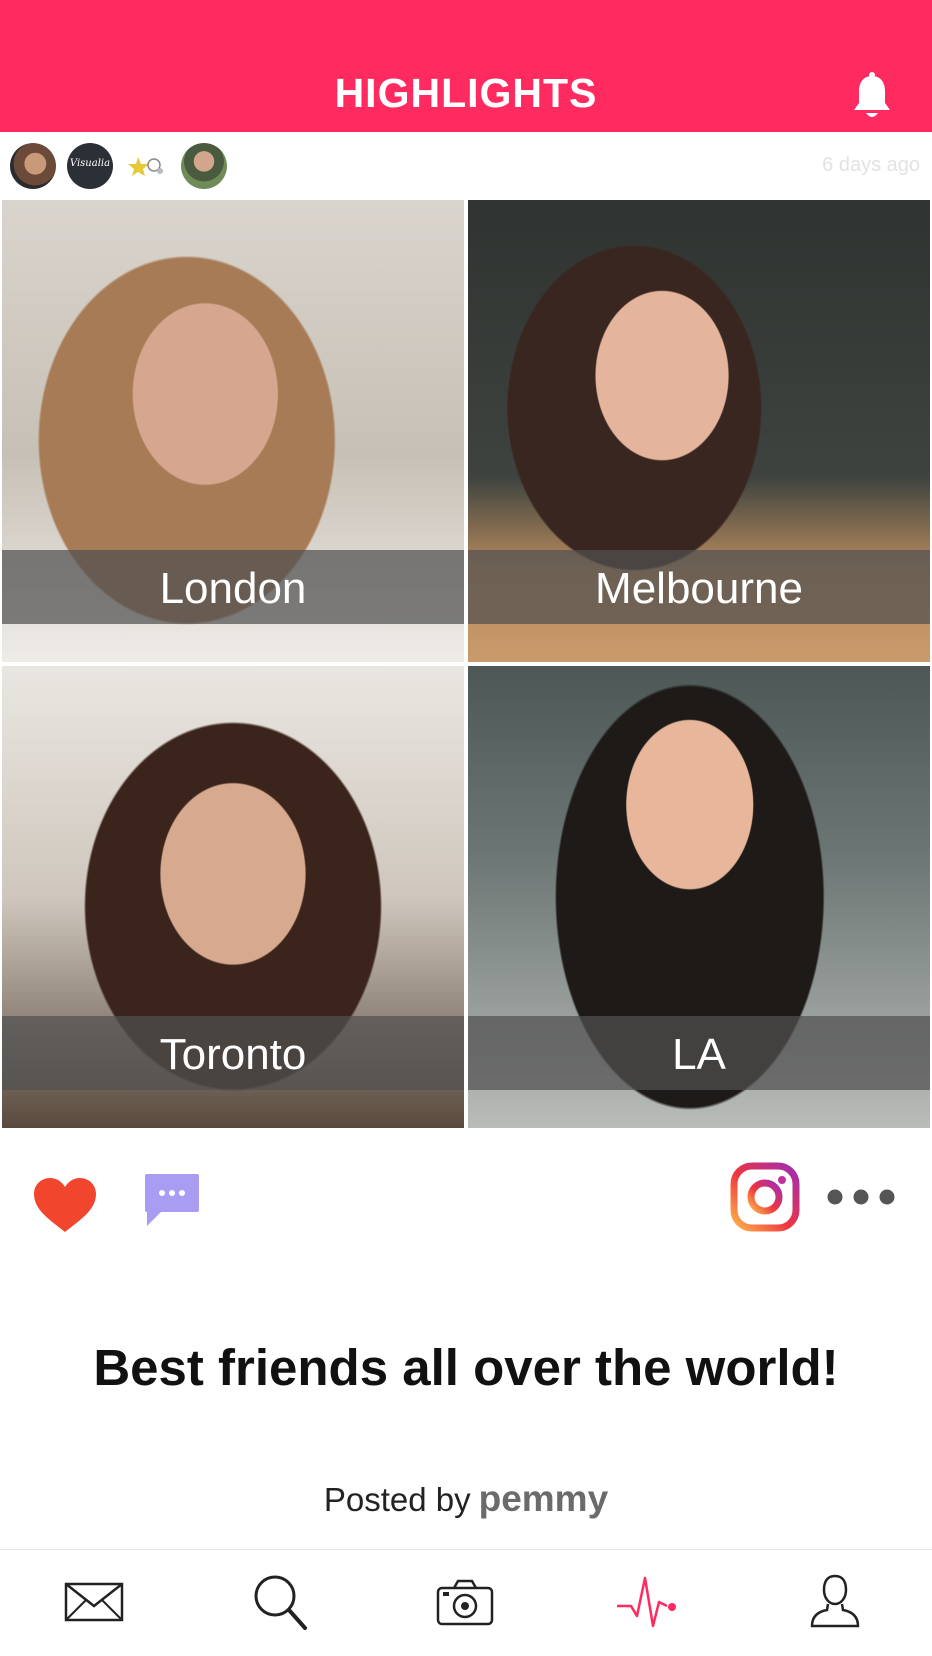 The height and width of the screenshot is (1656, 932). Describe the element at coordinates (466, 1203) in the screenshot. I see `post-actions` at that location.